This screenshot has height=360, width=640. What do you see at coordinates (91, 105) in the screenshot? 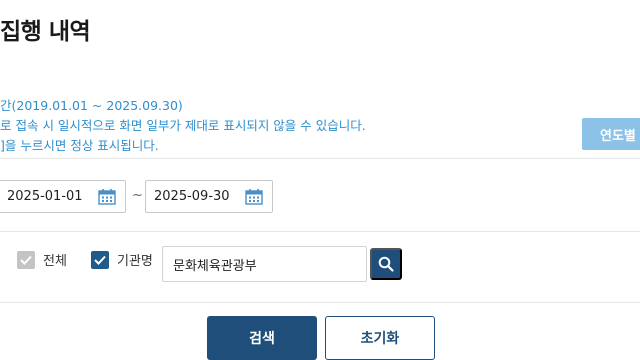
I see `notice-line-1: 간(2019.01.01 ~ 2025.09.30)` at bounding box center [91, 105].